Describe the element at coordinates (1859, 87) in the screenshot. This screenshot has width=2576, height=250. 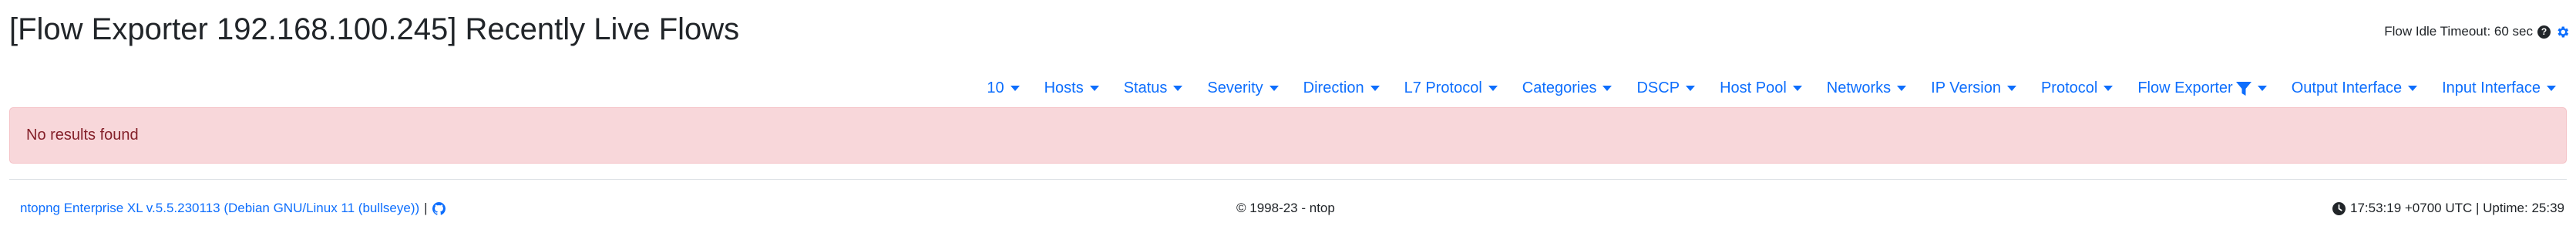
I see `filter-label: Networks` at that location.